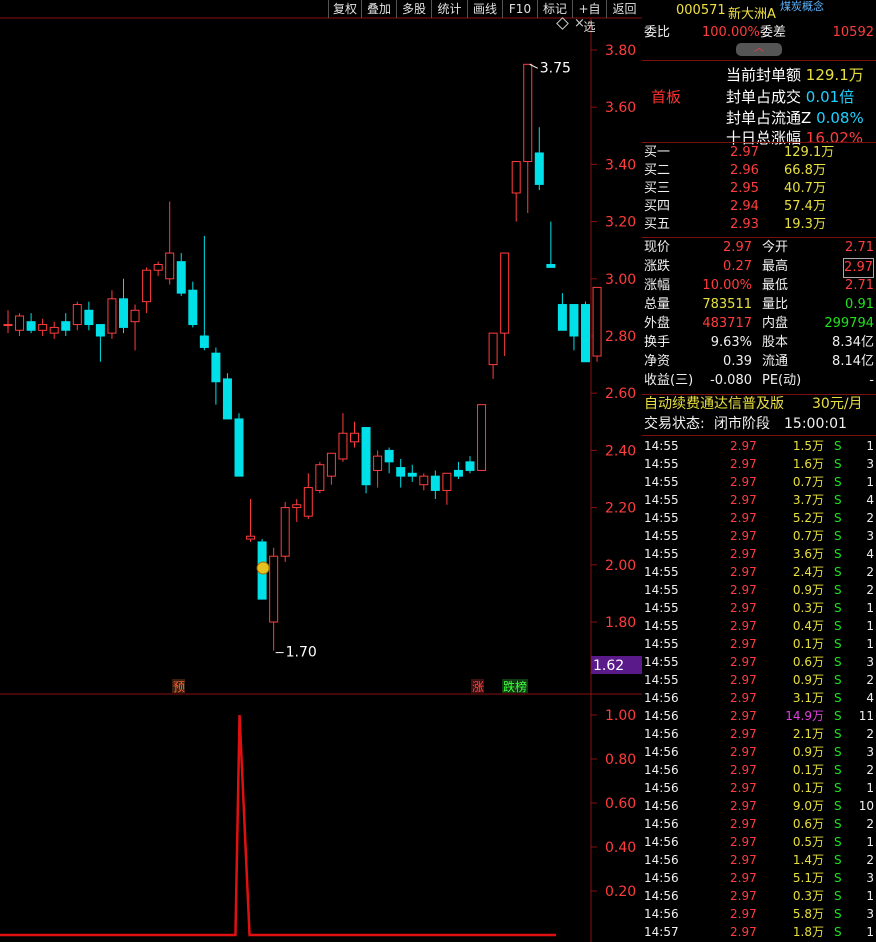 The image size is (876, 942). I want to click on subscription-price: 30元/月, so click(837, 404).